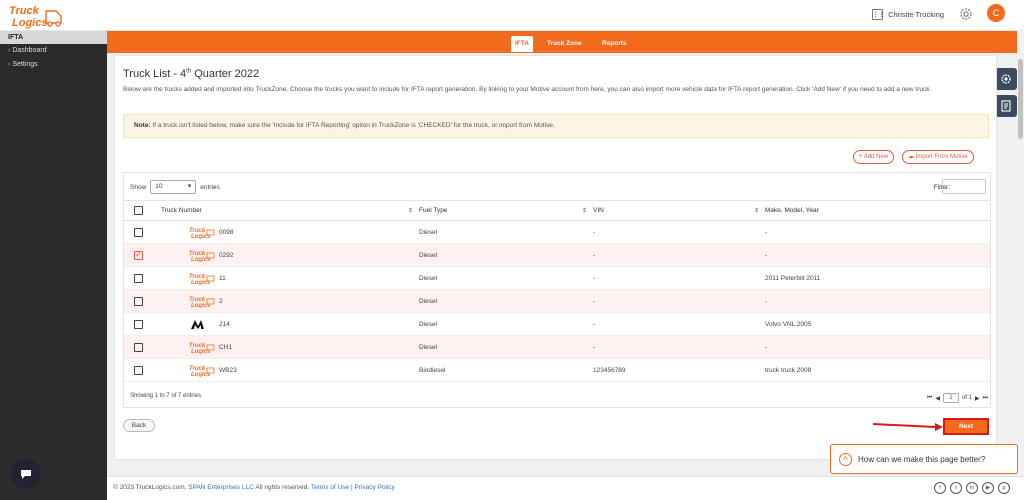 The height and width of the screenshot is (500, 1024). What do you see at coordinates (977, 398) in the screenshot?
I see `next-page-icon: ▶` at bounding box center [977, 398].